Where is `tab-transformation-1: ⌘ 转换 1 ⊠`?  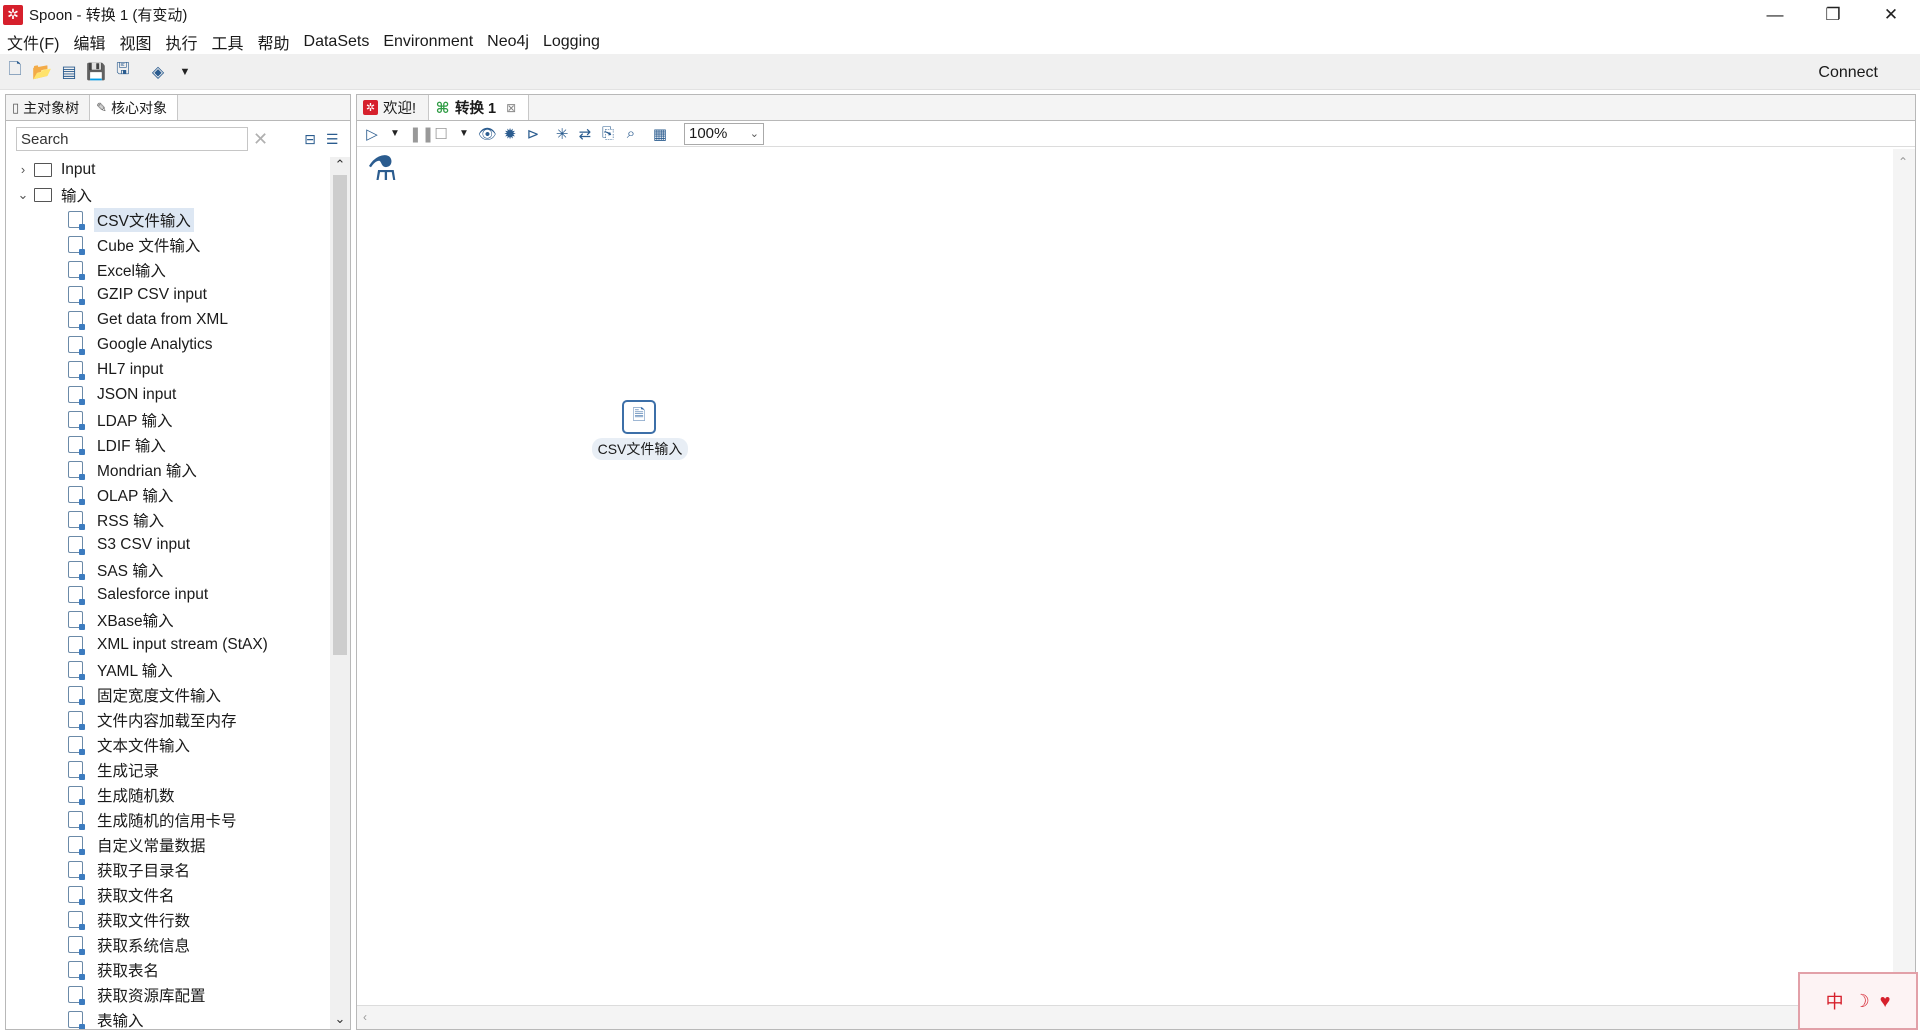 tab-transformation-1: ⌘ 转换 1 ⊠ is located at coordinates (479, 107).